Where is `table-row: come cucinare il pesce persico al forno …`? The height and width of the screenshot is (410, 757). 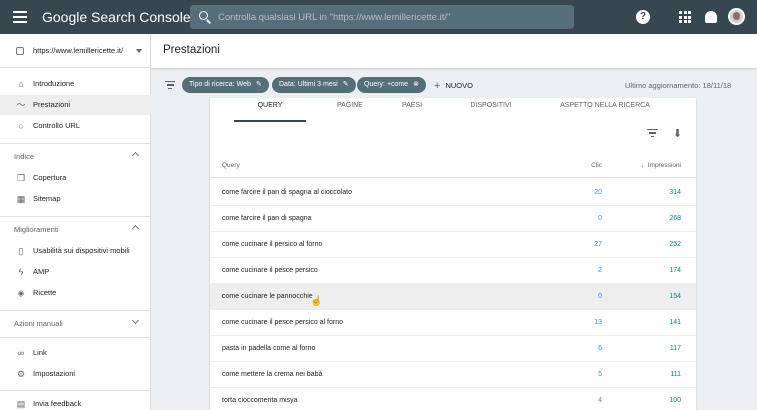
table-row: come cucinare il pesce persico al forno … is located at coordinates (453, 323).